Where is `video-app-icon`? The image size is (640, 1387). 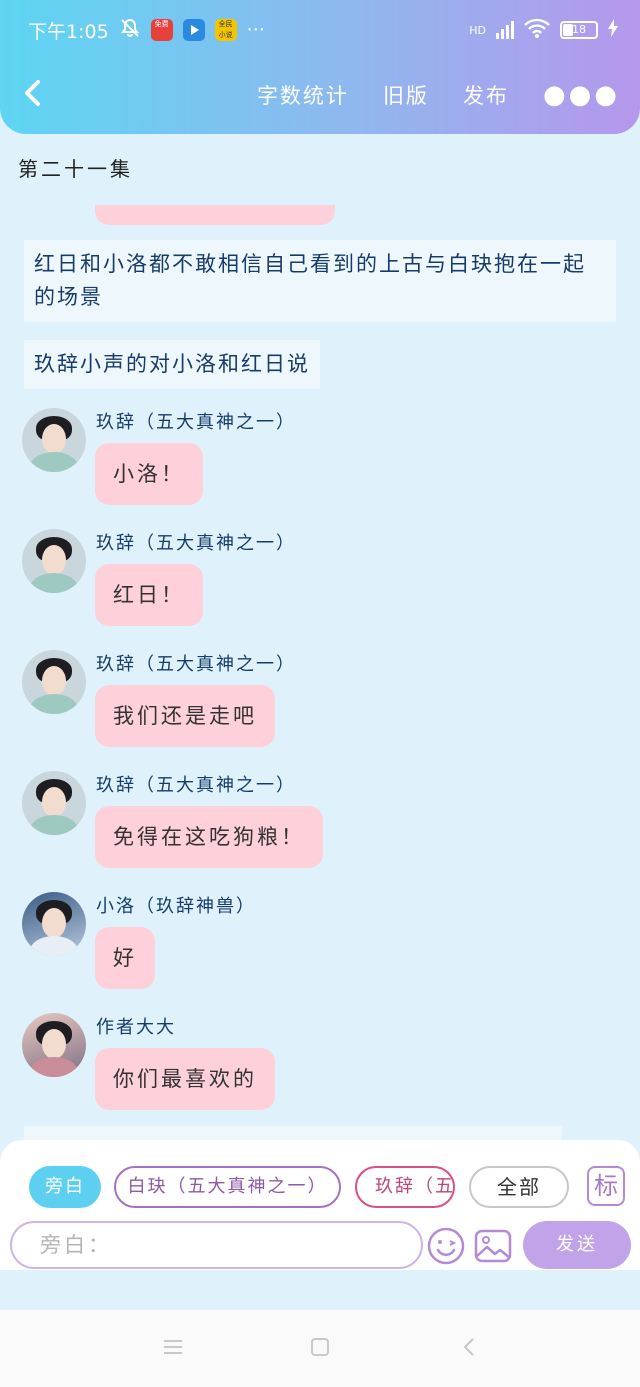 video-app-icon is located at coordinates (193, 30).